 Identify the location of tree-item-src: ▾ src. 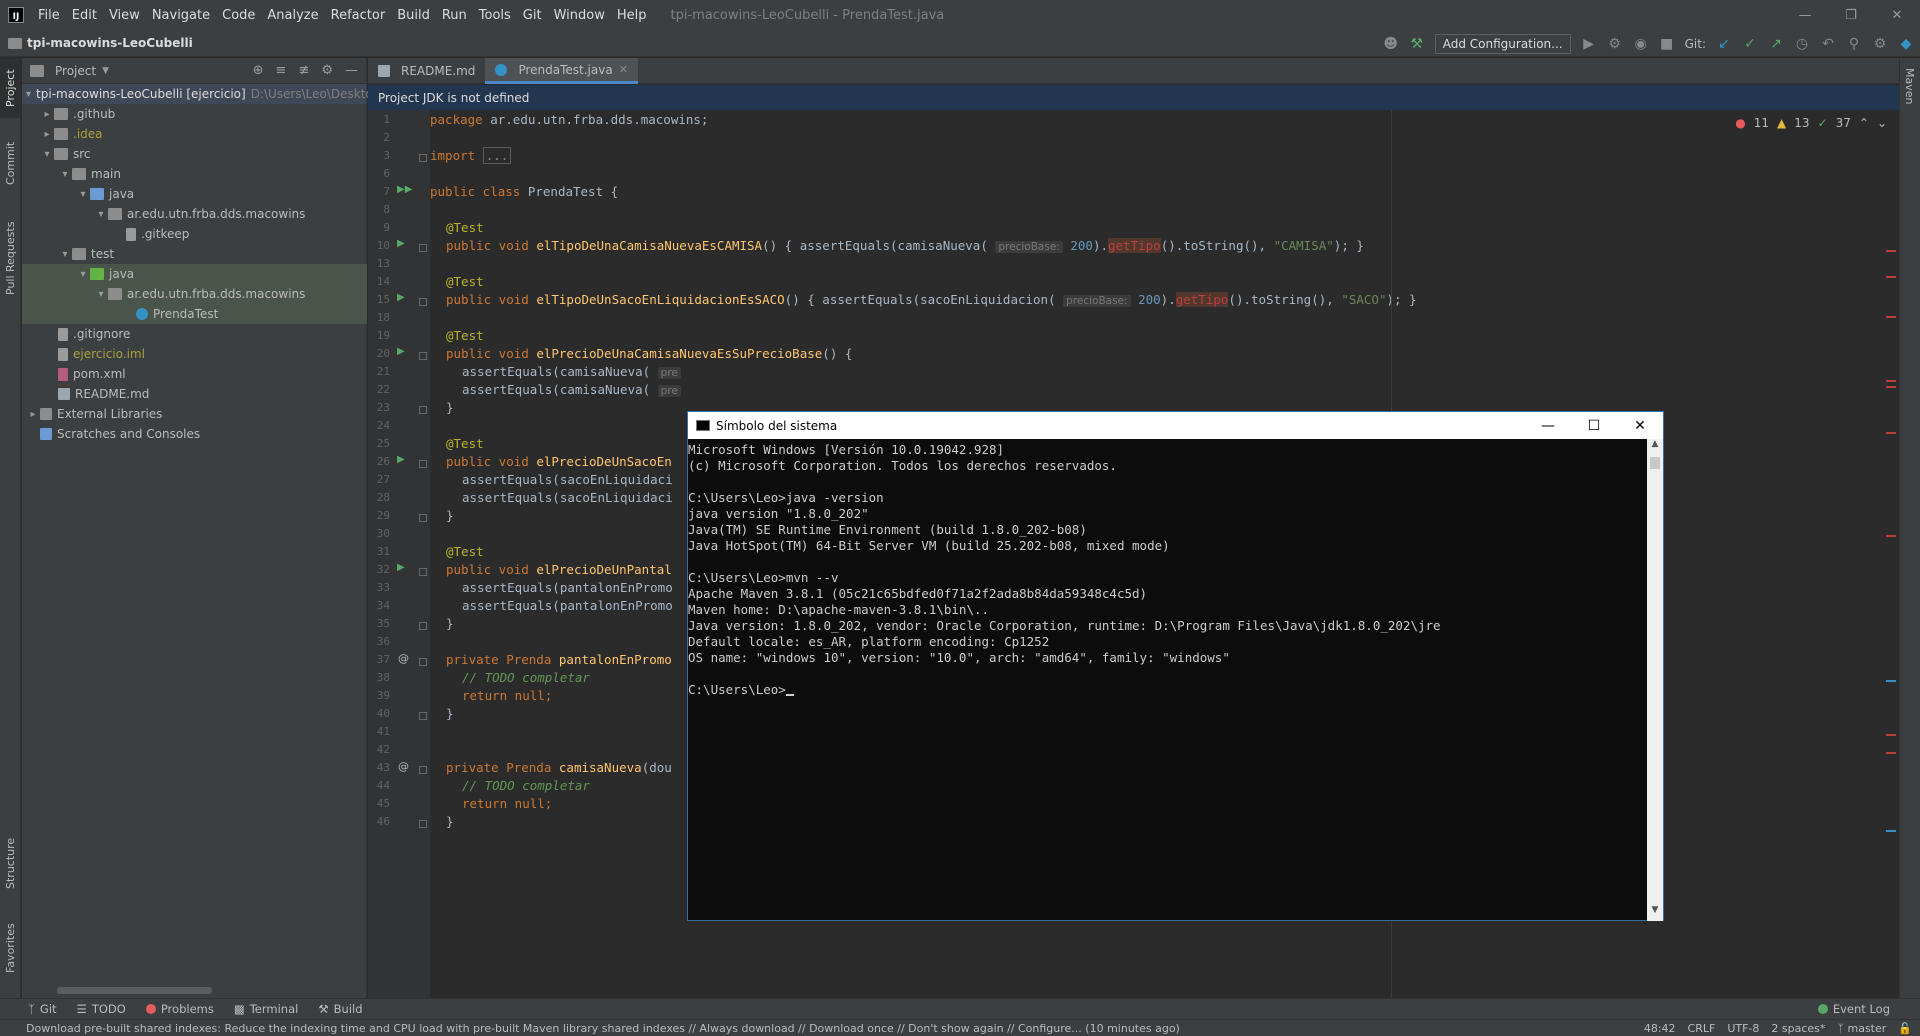
(194, 154).